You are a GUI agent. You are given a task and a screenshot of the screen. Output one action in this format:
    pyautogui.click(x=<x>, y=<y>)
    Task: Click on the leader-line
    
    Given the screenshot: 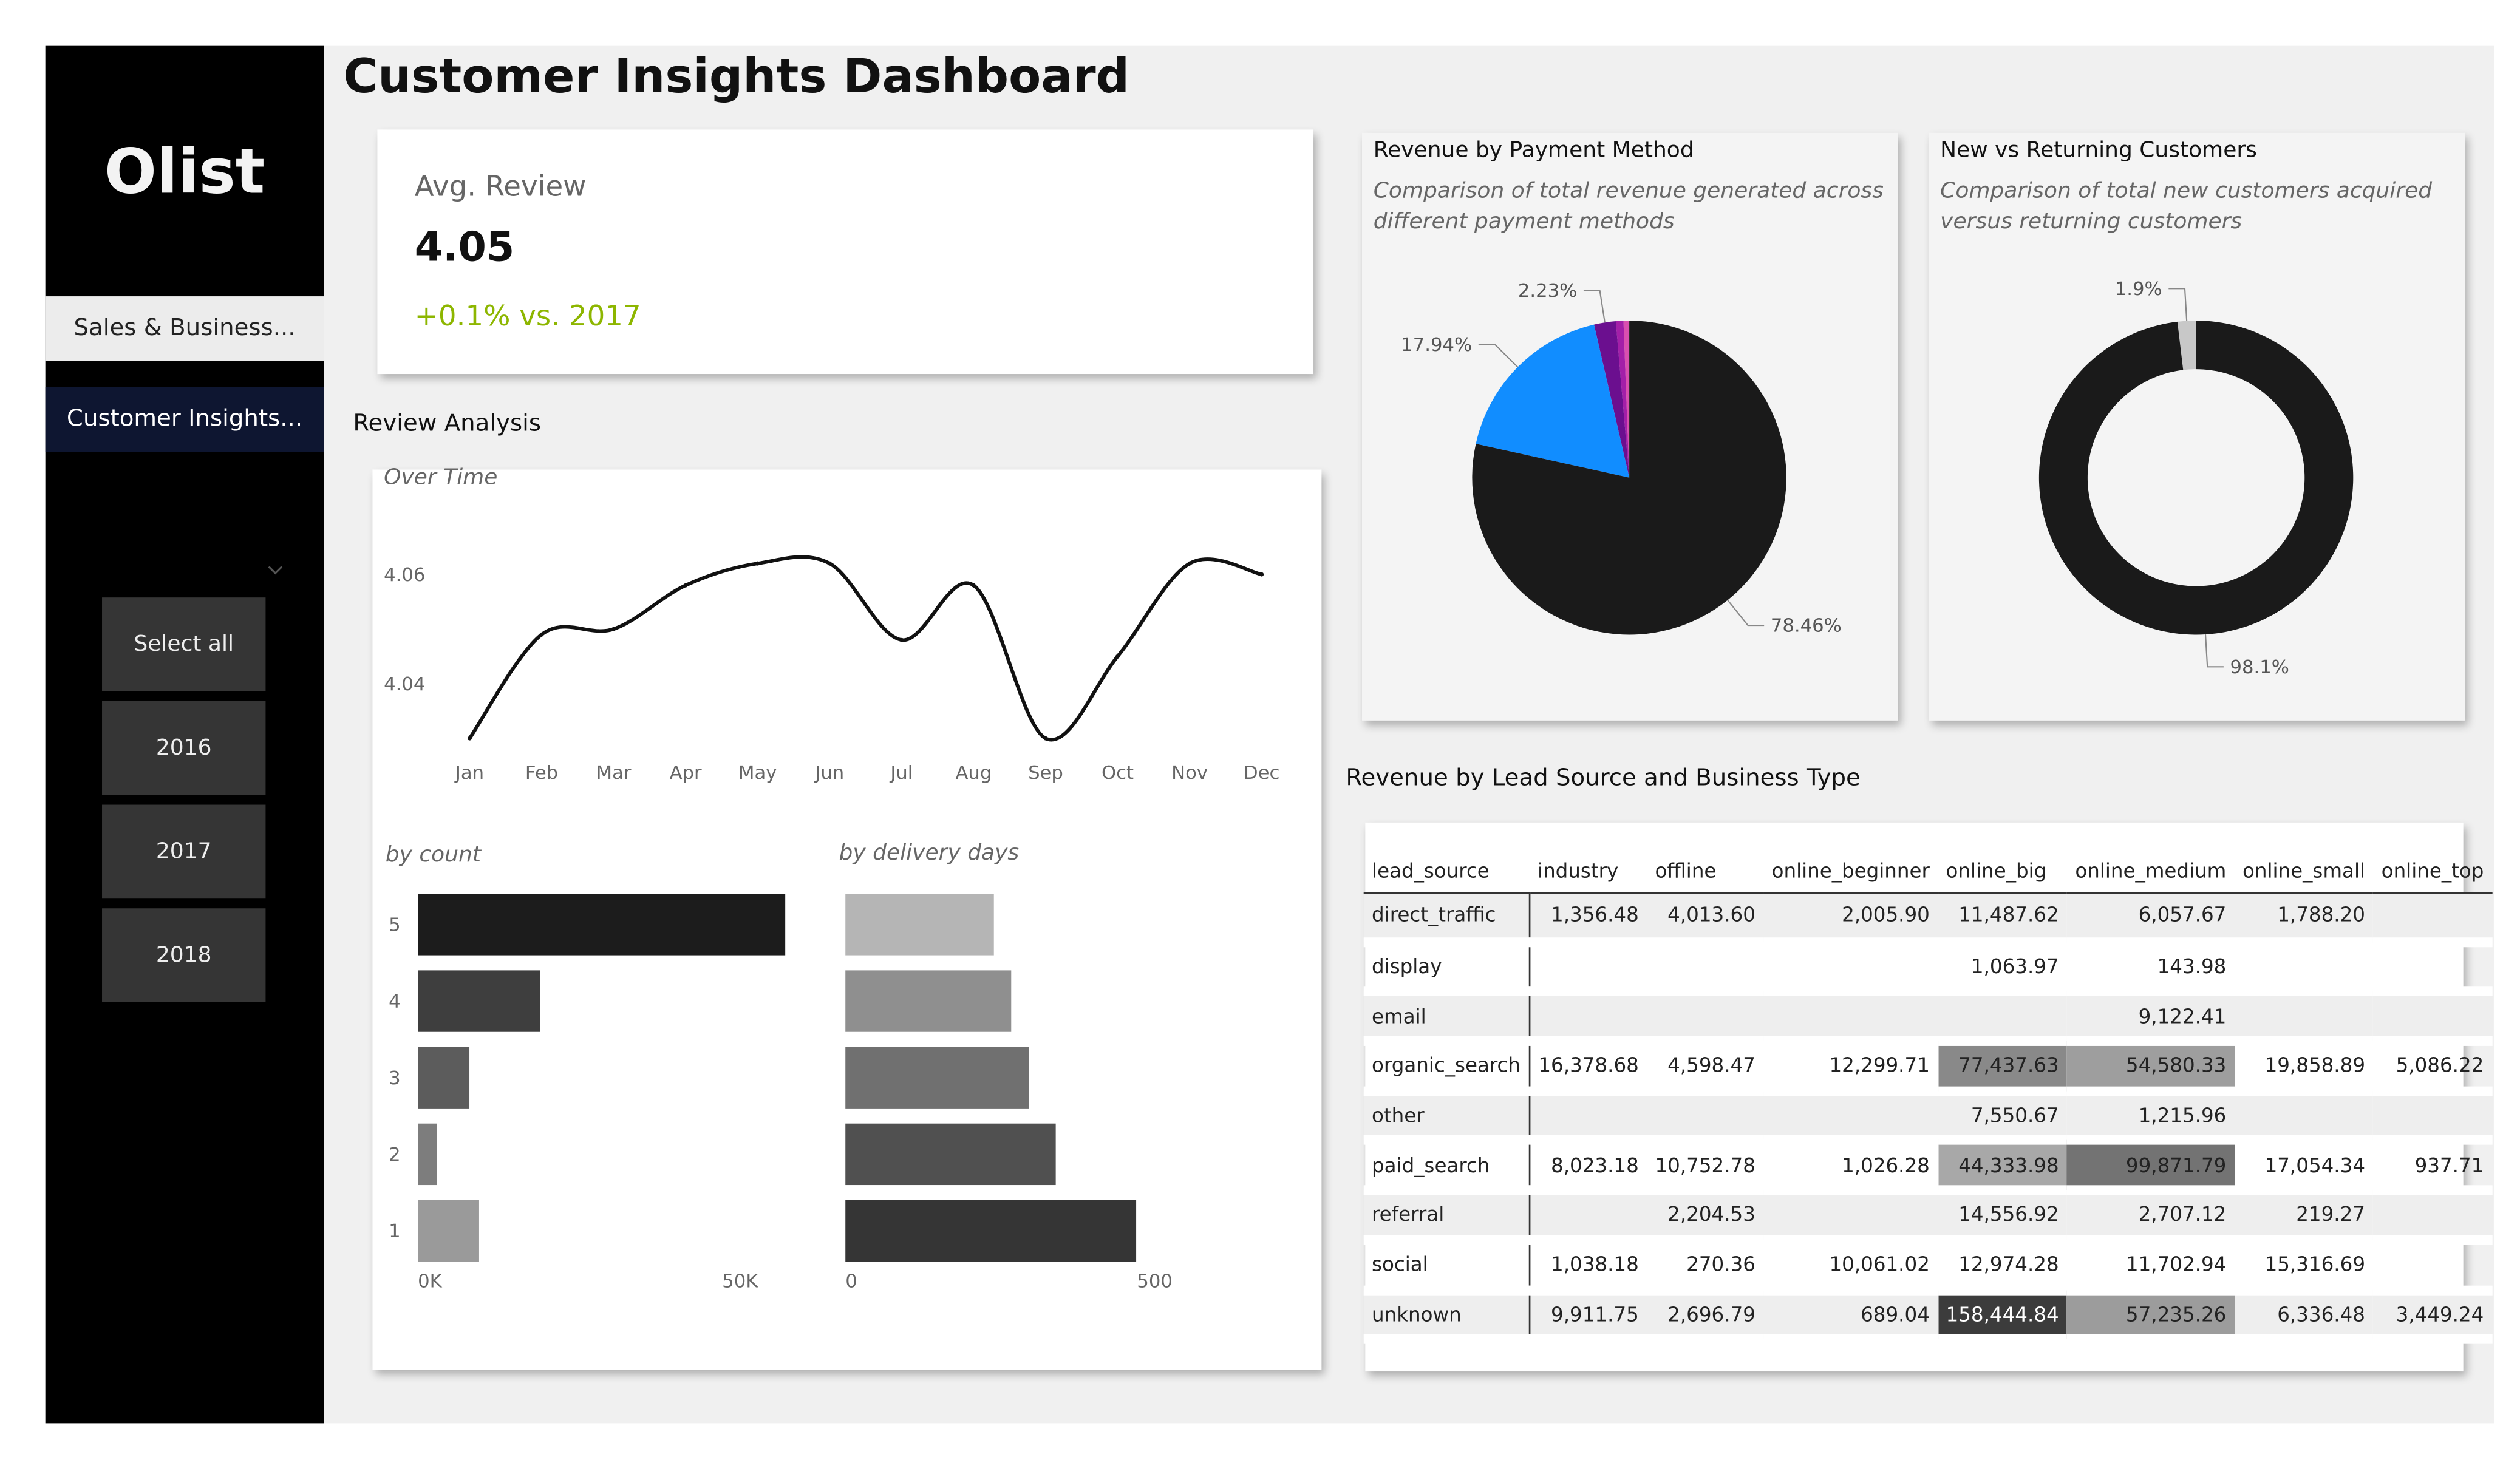 What is the action you would take?
    pyautogui.click(x=1594, y=306)
    